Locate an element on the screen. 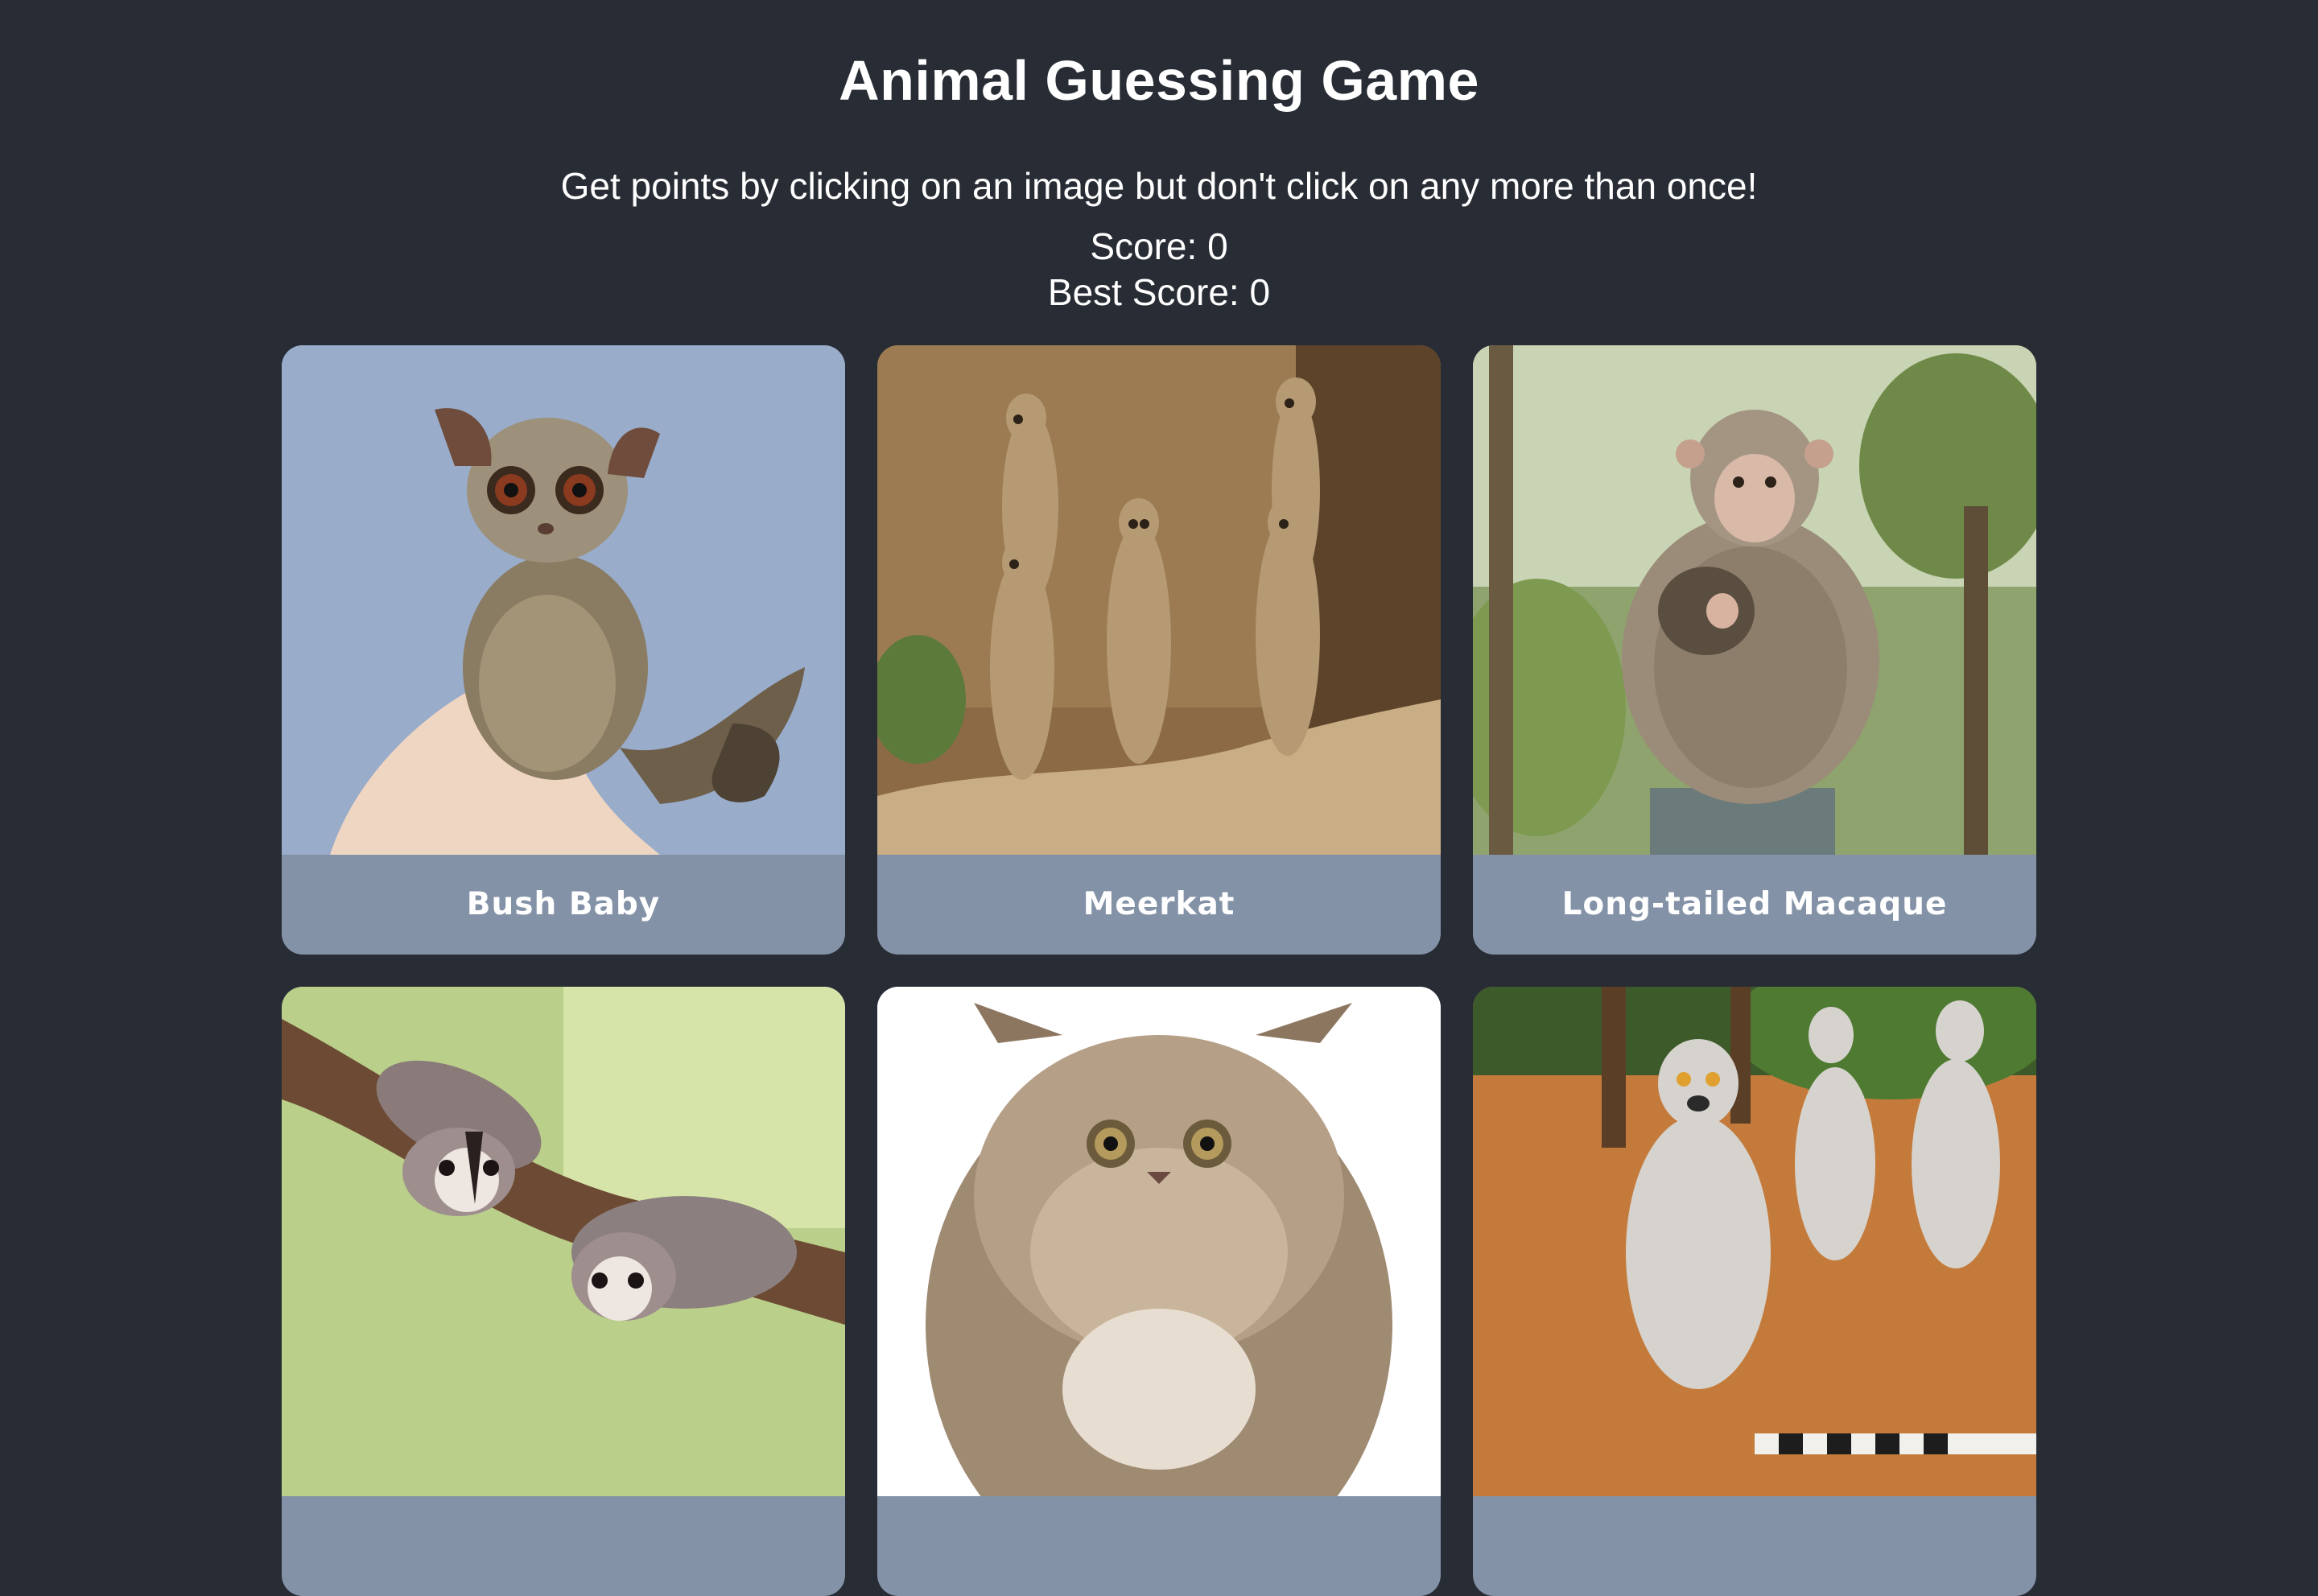 This screenshot has width=2318, height=1596. page-title: Animal Guessing Game is located at coordinates (1159, 80).